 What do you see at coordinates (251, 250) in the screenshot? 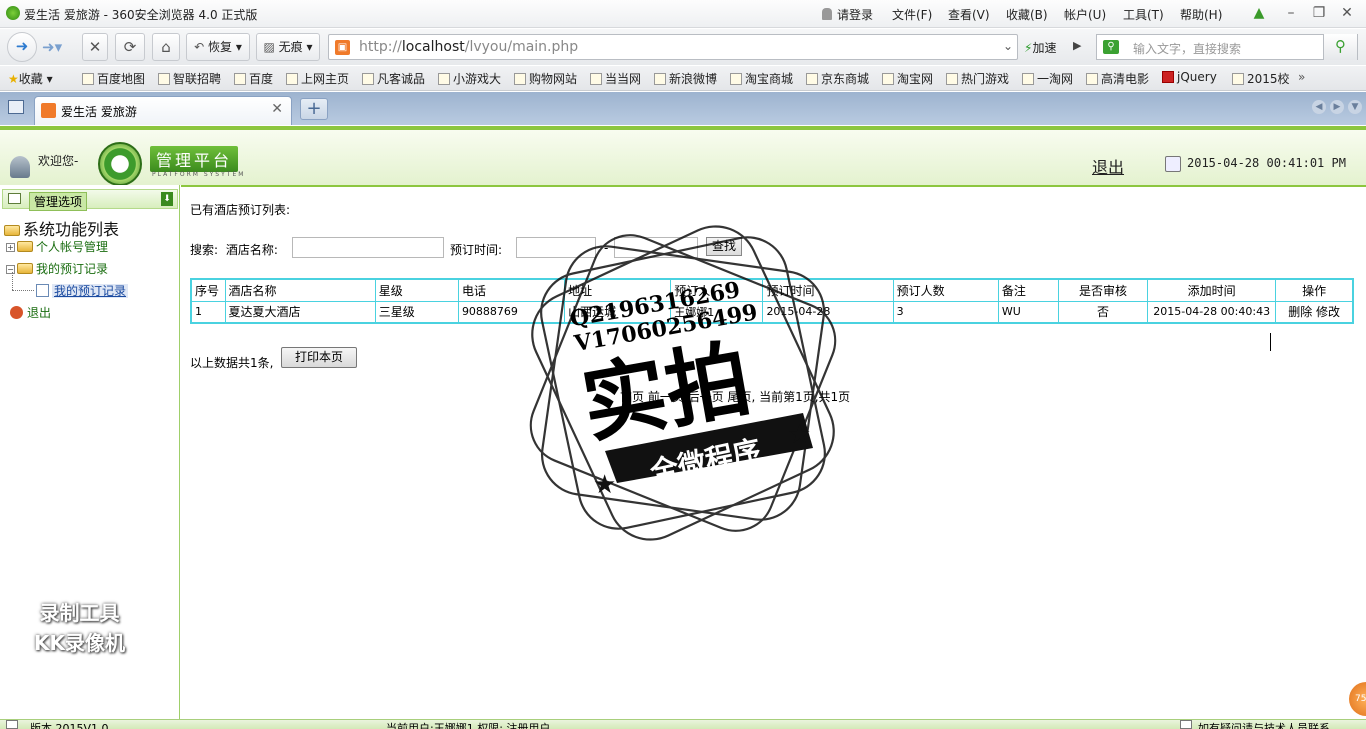
I see `hotel-name-label: 酒店名称:` at bounding box center [251, 250].